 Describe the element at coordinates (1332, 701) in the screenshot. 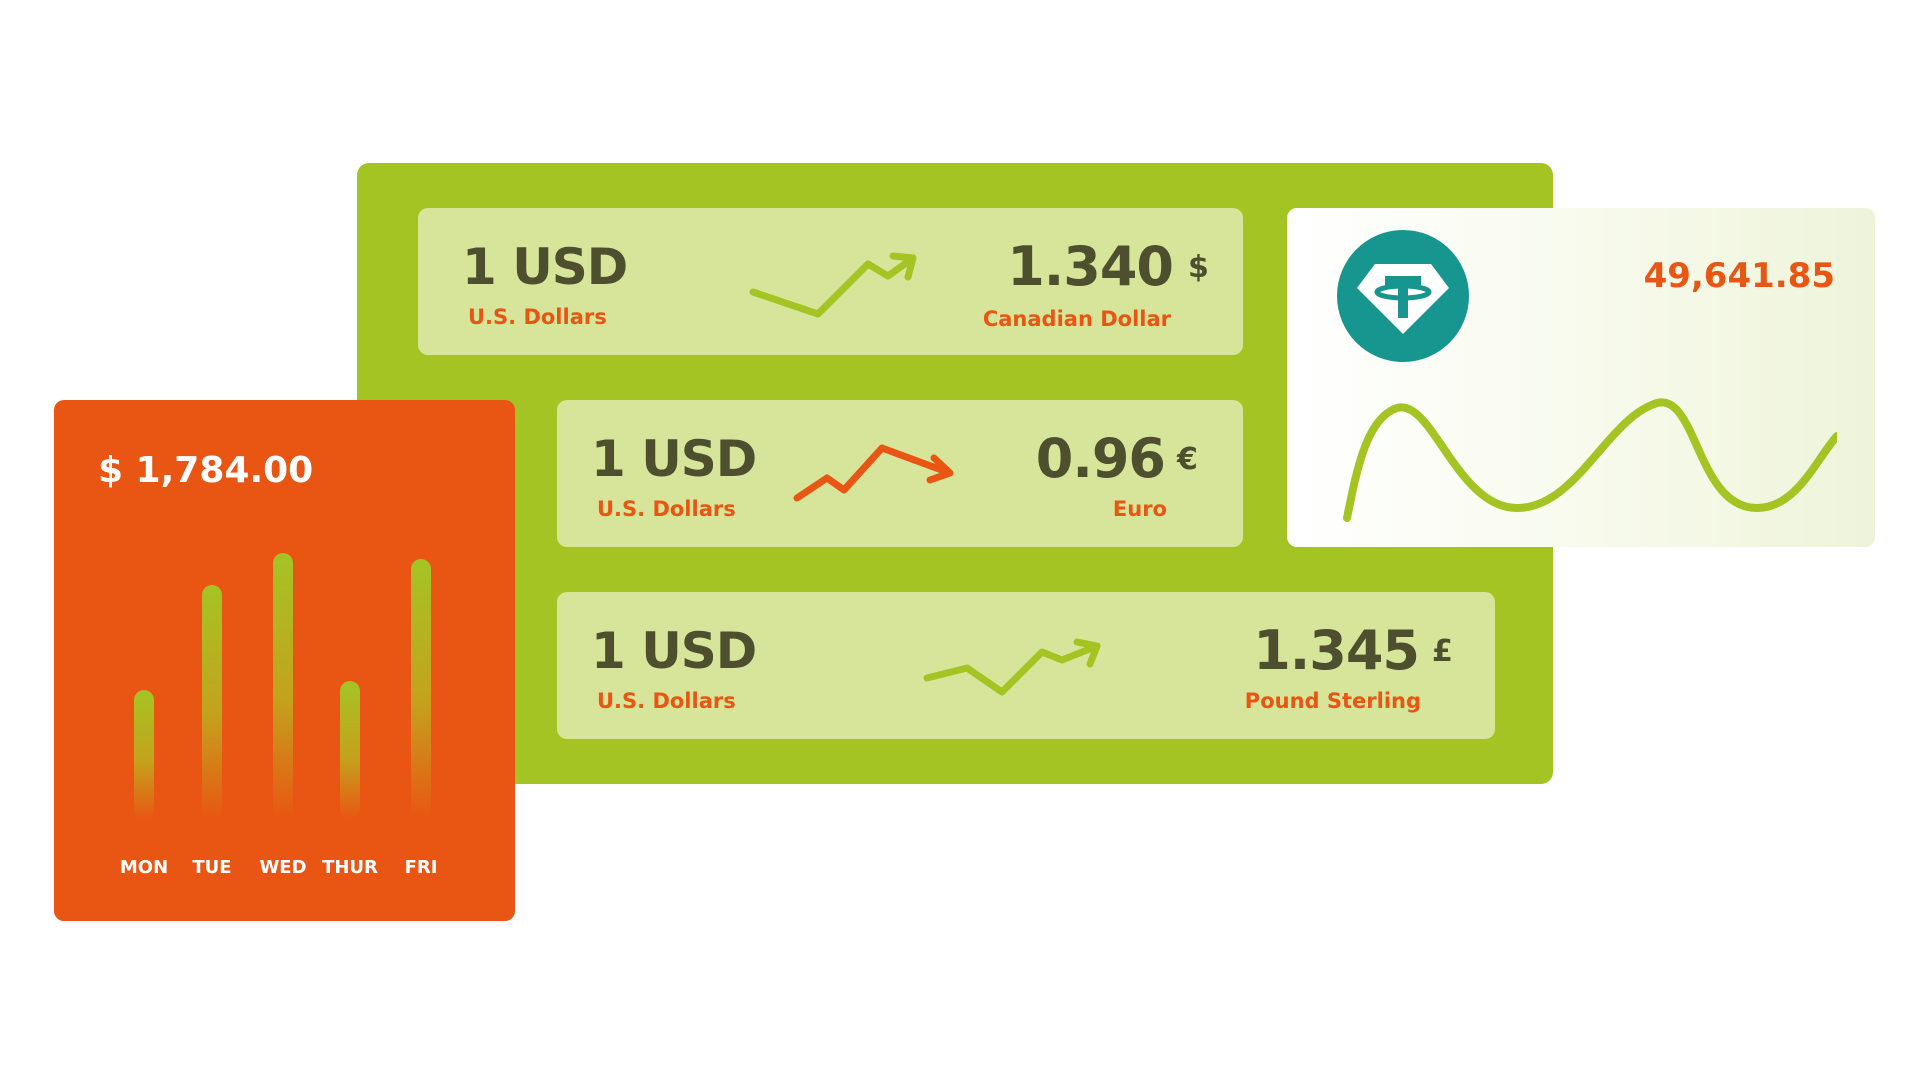

I see `target-currency-name: Pound Sterling` at that location.